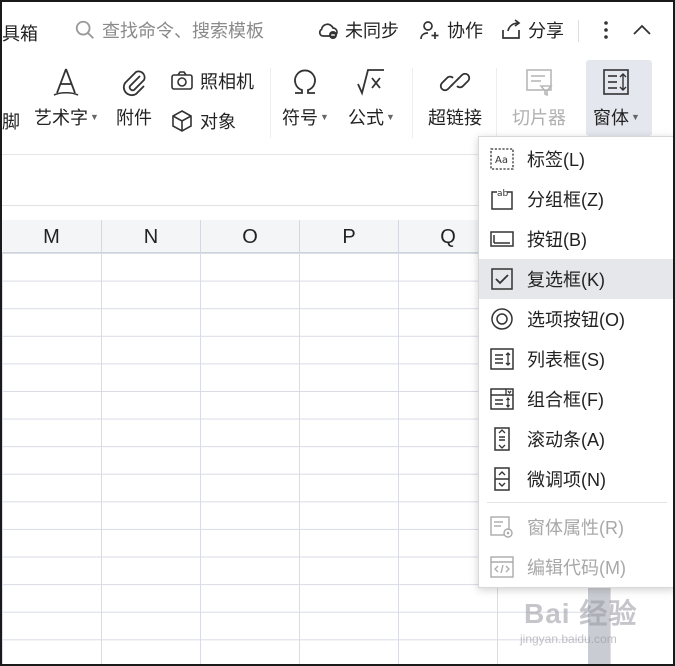  I want to click on edit-code-icon, so click(502, 567).